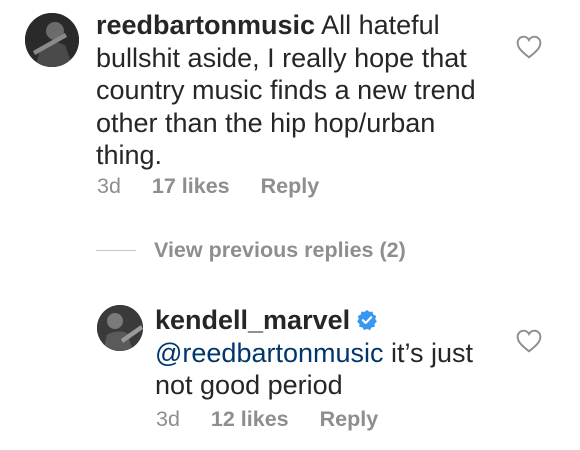 This screenshot has width=580, height=450. Describe the element at coordinates (269, 353) in the screenshot. I see `mention-link: @reedbartonmusic` at that location.